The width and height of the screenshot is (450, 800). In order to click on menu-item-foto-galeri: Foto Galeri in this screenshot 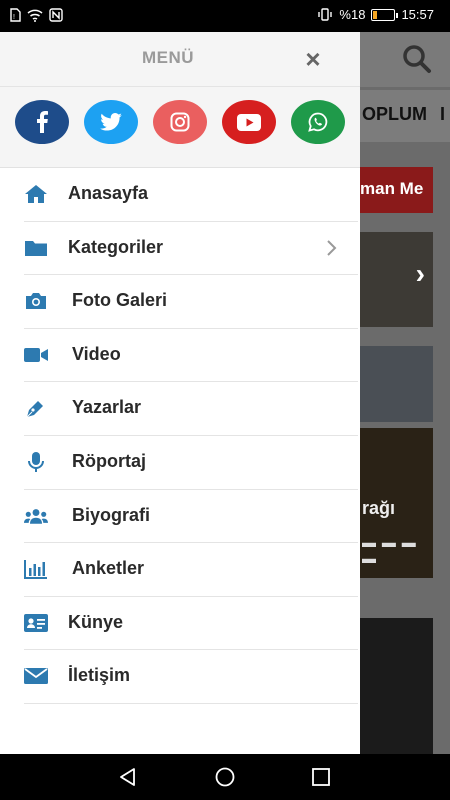, I will do `click(191, 302)`.